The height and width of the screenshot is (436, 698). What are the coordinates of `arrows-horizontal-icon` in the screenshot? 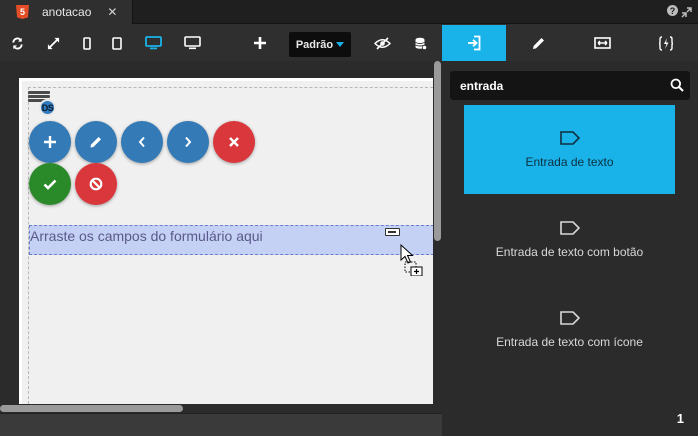 It's located at (602, 43).